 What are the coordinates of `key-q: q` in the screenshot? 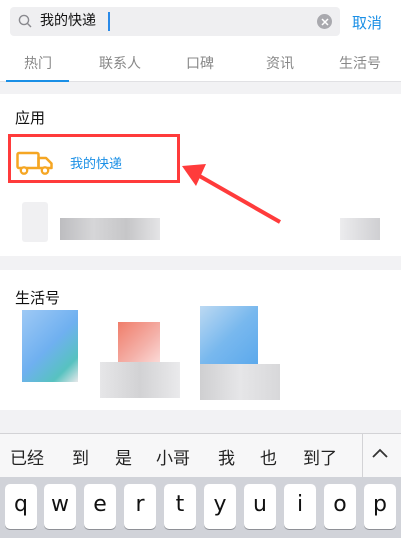 It's located at (21, 506).